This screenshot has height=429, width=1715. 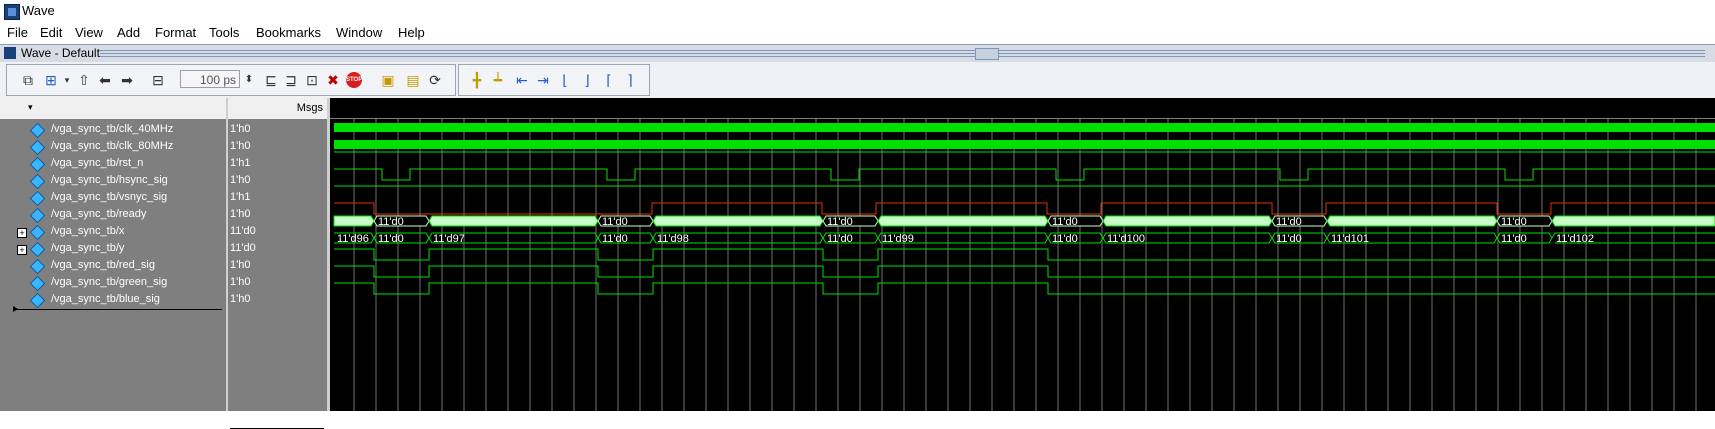 What do you see at coordinates (898, 239) in the screenshot?
I see `y-bus-label: 11'd99` at bounding box center [898, 239].